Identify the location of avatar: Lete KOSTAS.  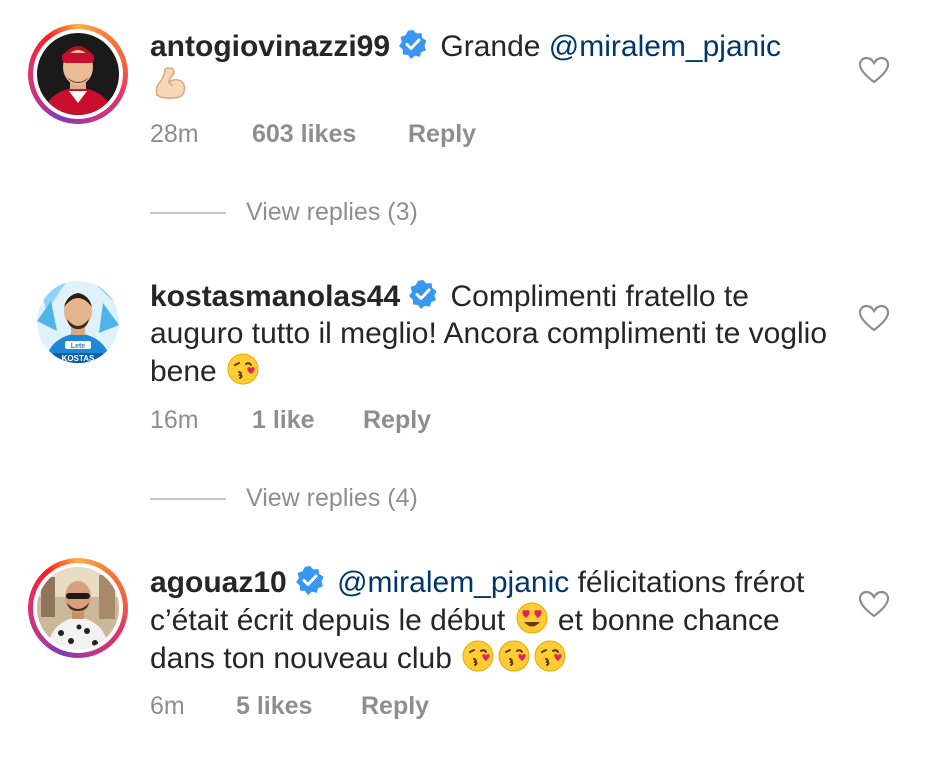
(78, 322).